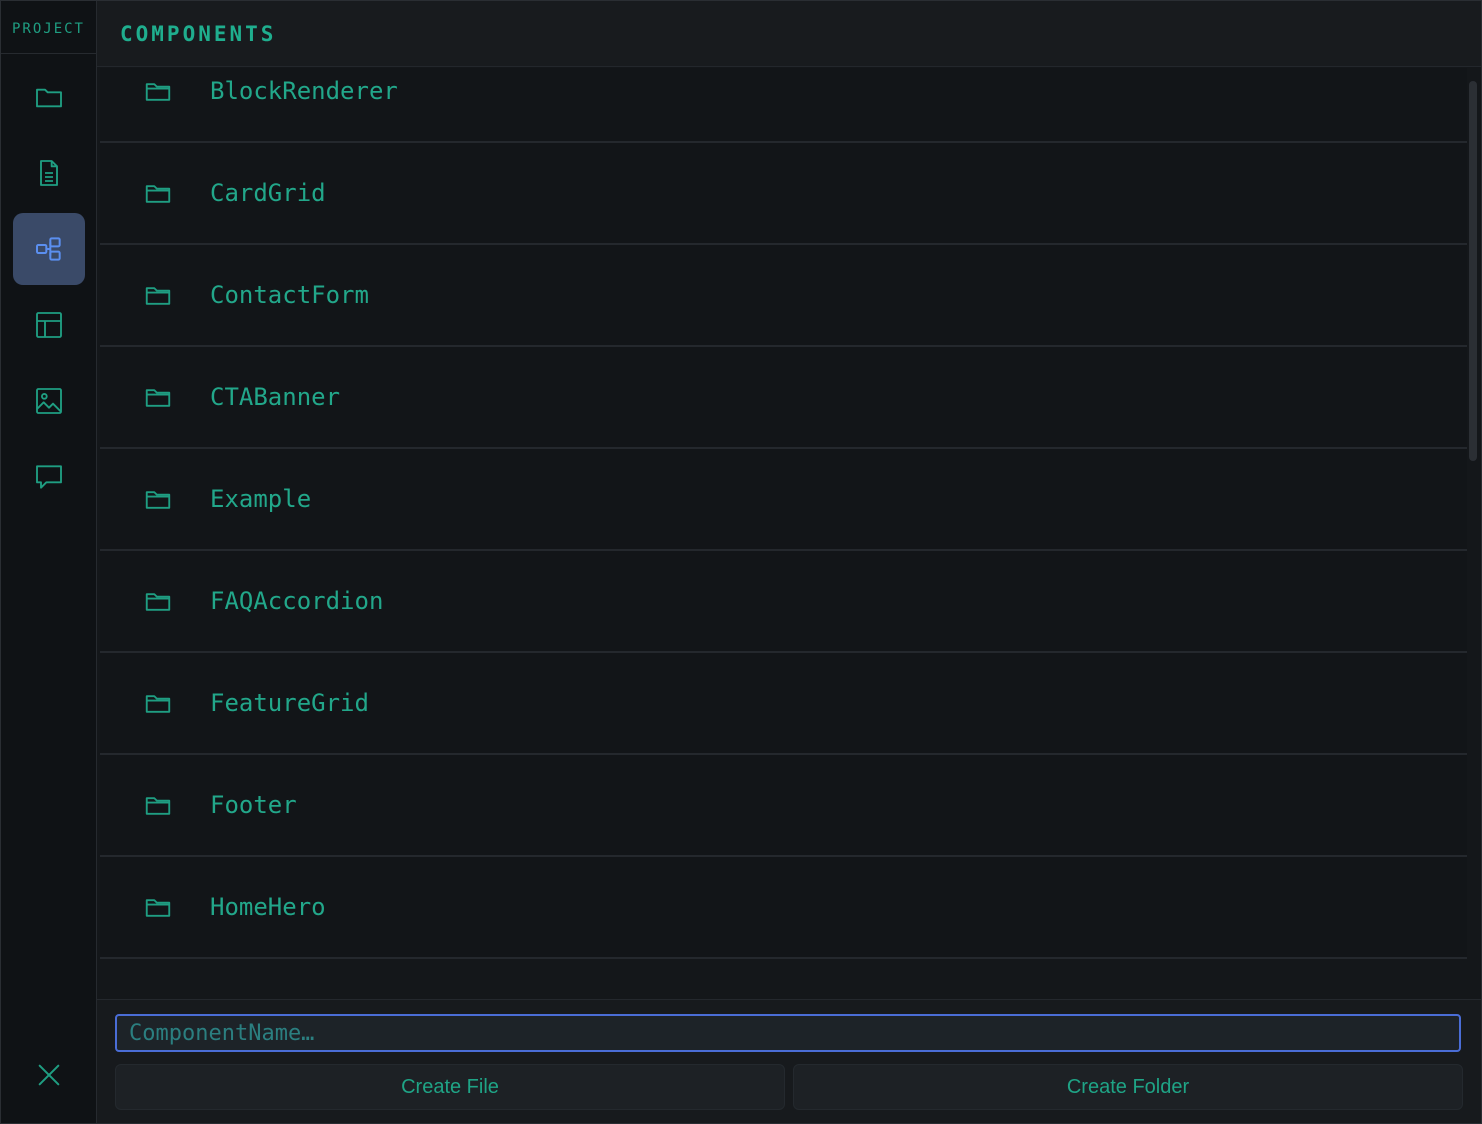 The height and width of the screenshot is (1124, 1482). I want to click on create-file-button: Create File, so click(450, 1087).